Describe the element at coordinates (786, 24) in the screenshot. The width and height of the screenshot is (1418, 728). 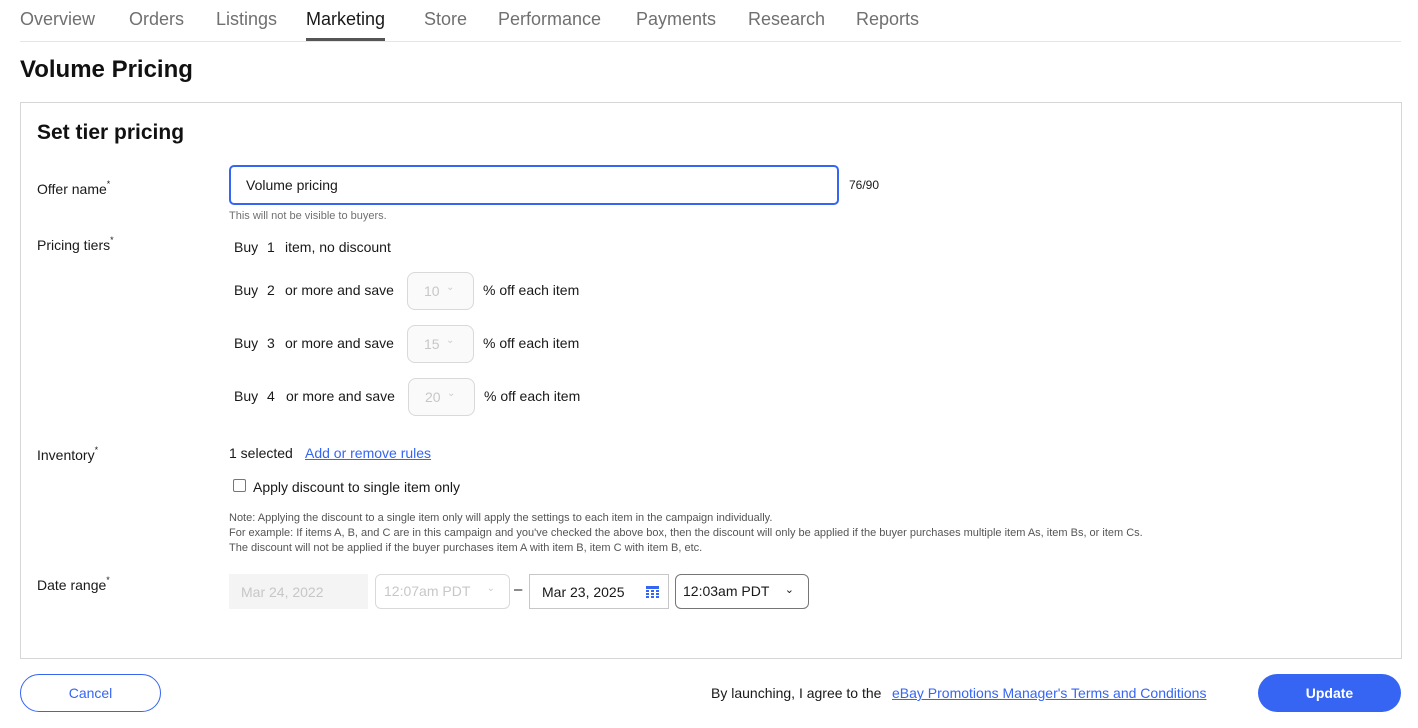
I see `tab-research: Research` at that location.